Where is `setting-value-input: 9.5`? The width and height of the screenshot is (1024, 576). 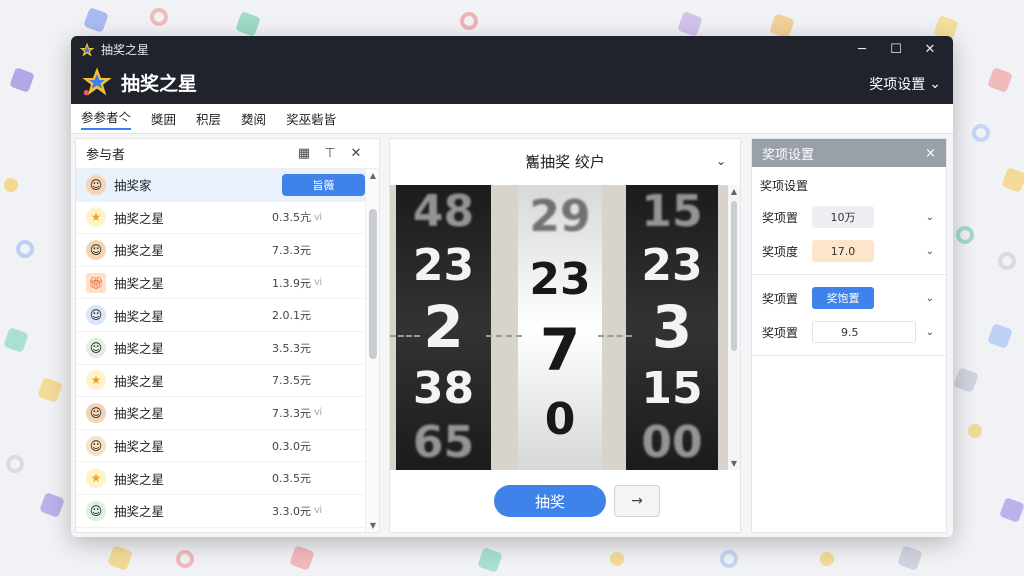
setting-value-input: 9.5 is located at coordinates (864, 332).